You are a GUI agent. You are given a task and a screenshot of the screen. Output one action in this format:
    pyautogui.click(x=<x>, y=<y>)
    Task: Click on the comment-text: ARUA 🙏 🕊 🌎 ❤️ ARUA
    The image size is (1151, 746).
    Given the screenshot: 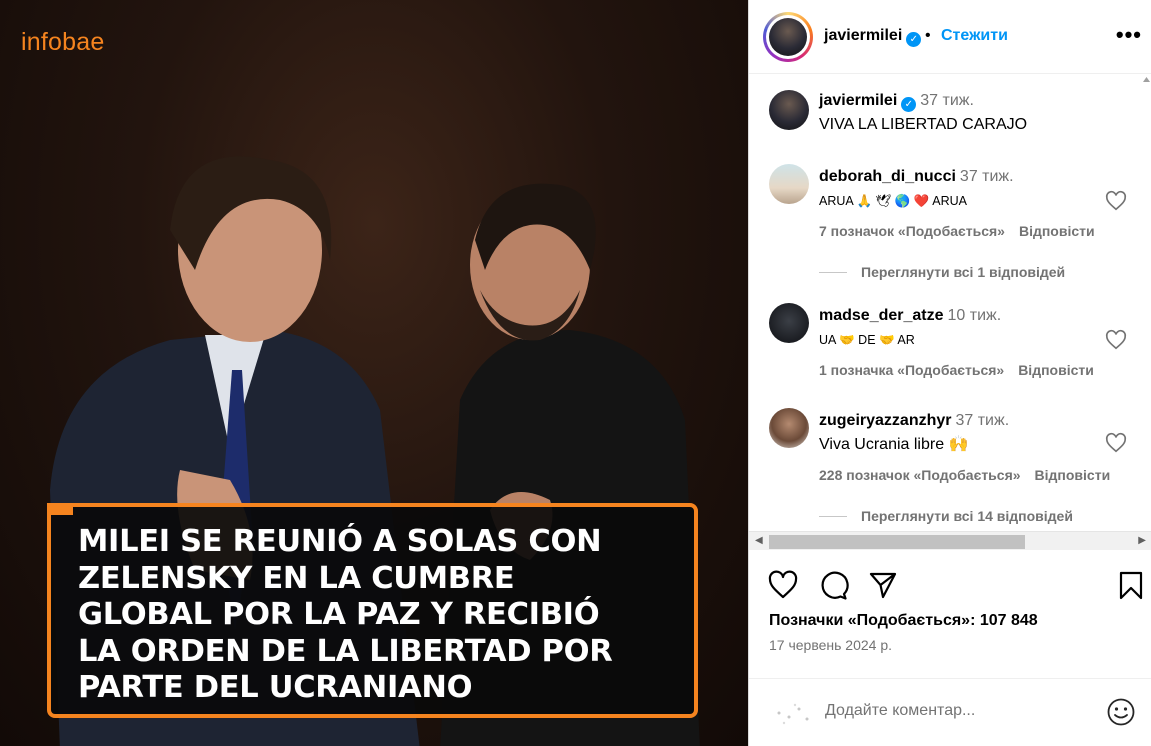 What is the action you would take?
    pyautogui.click(x=893, y=201)
    